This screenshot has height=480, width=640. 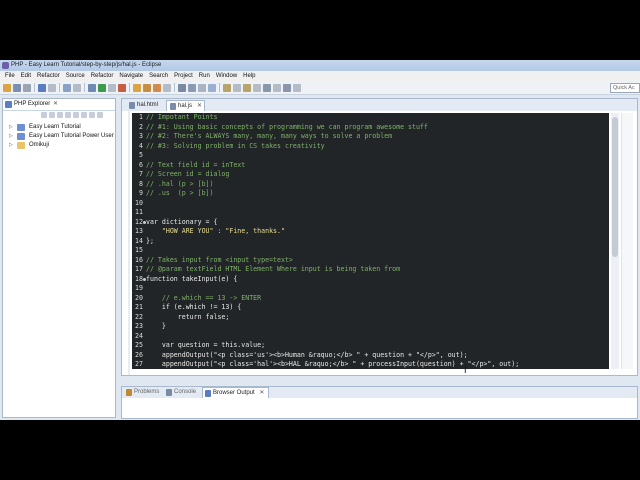 I want to click on tree-item-easy-learn-tutorial: ▷ Easy Learn Tutorial, so click(x=62, y=127).